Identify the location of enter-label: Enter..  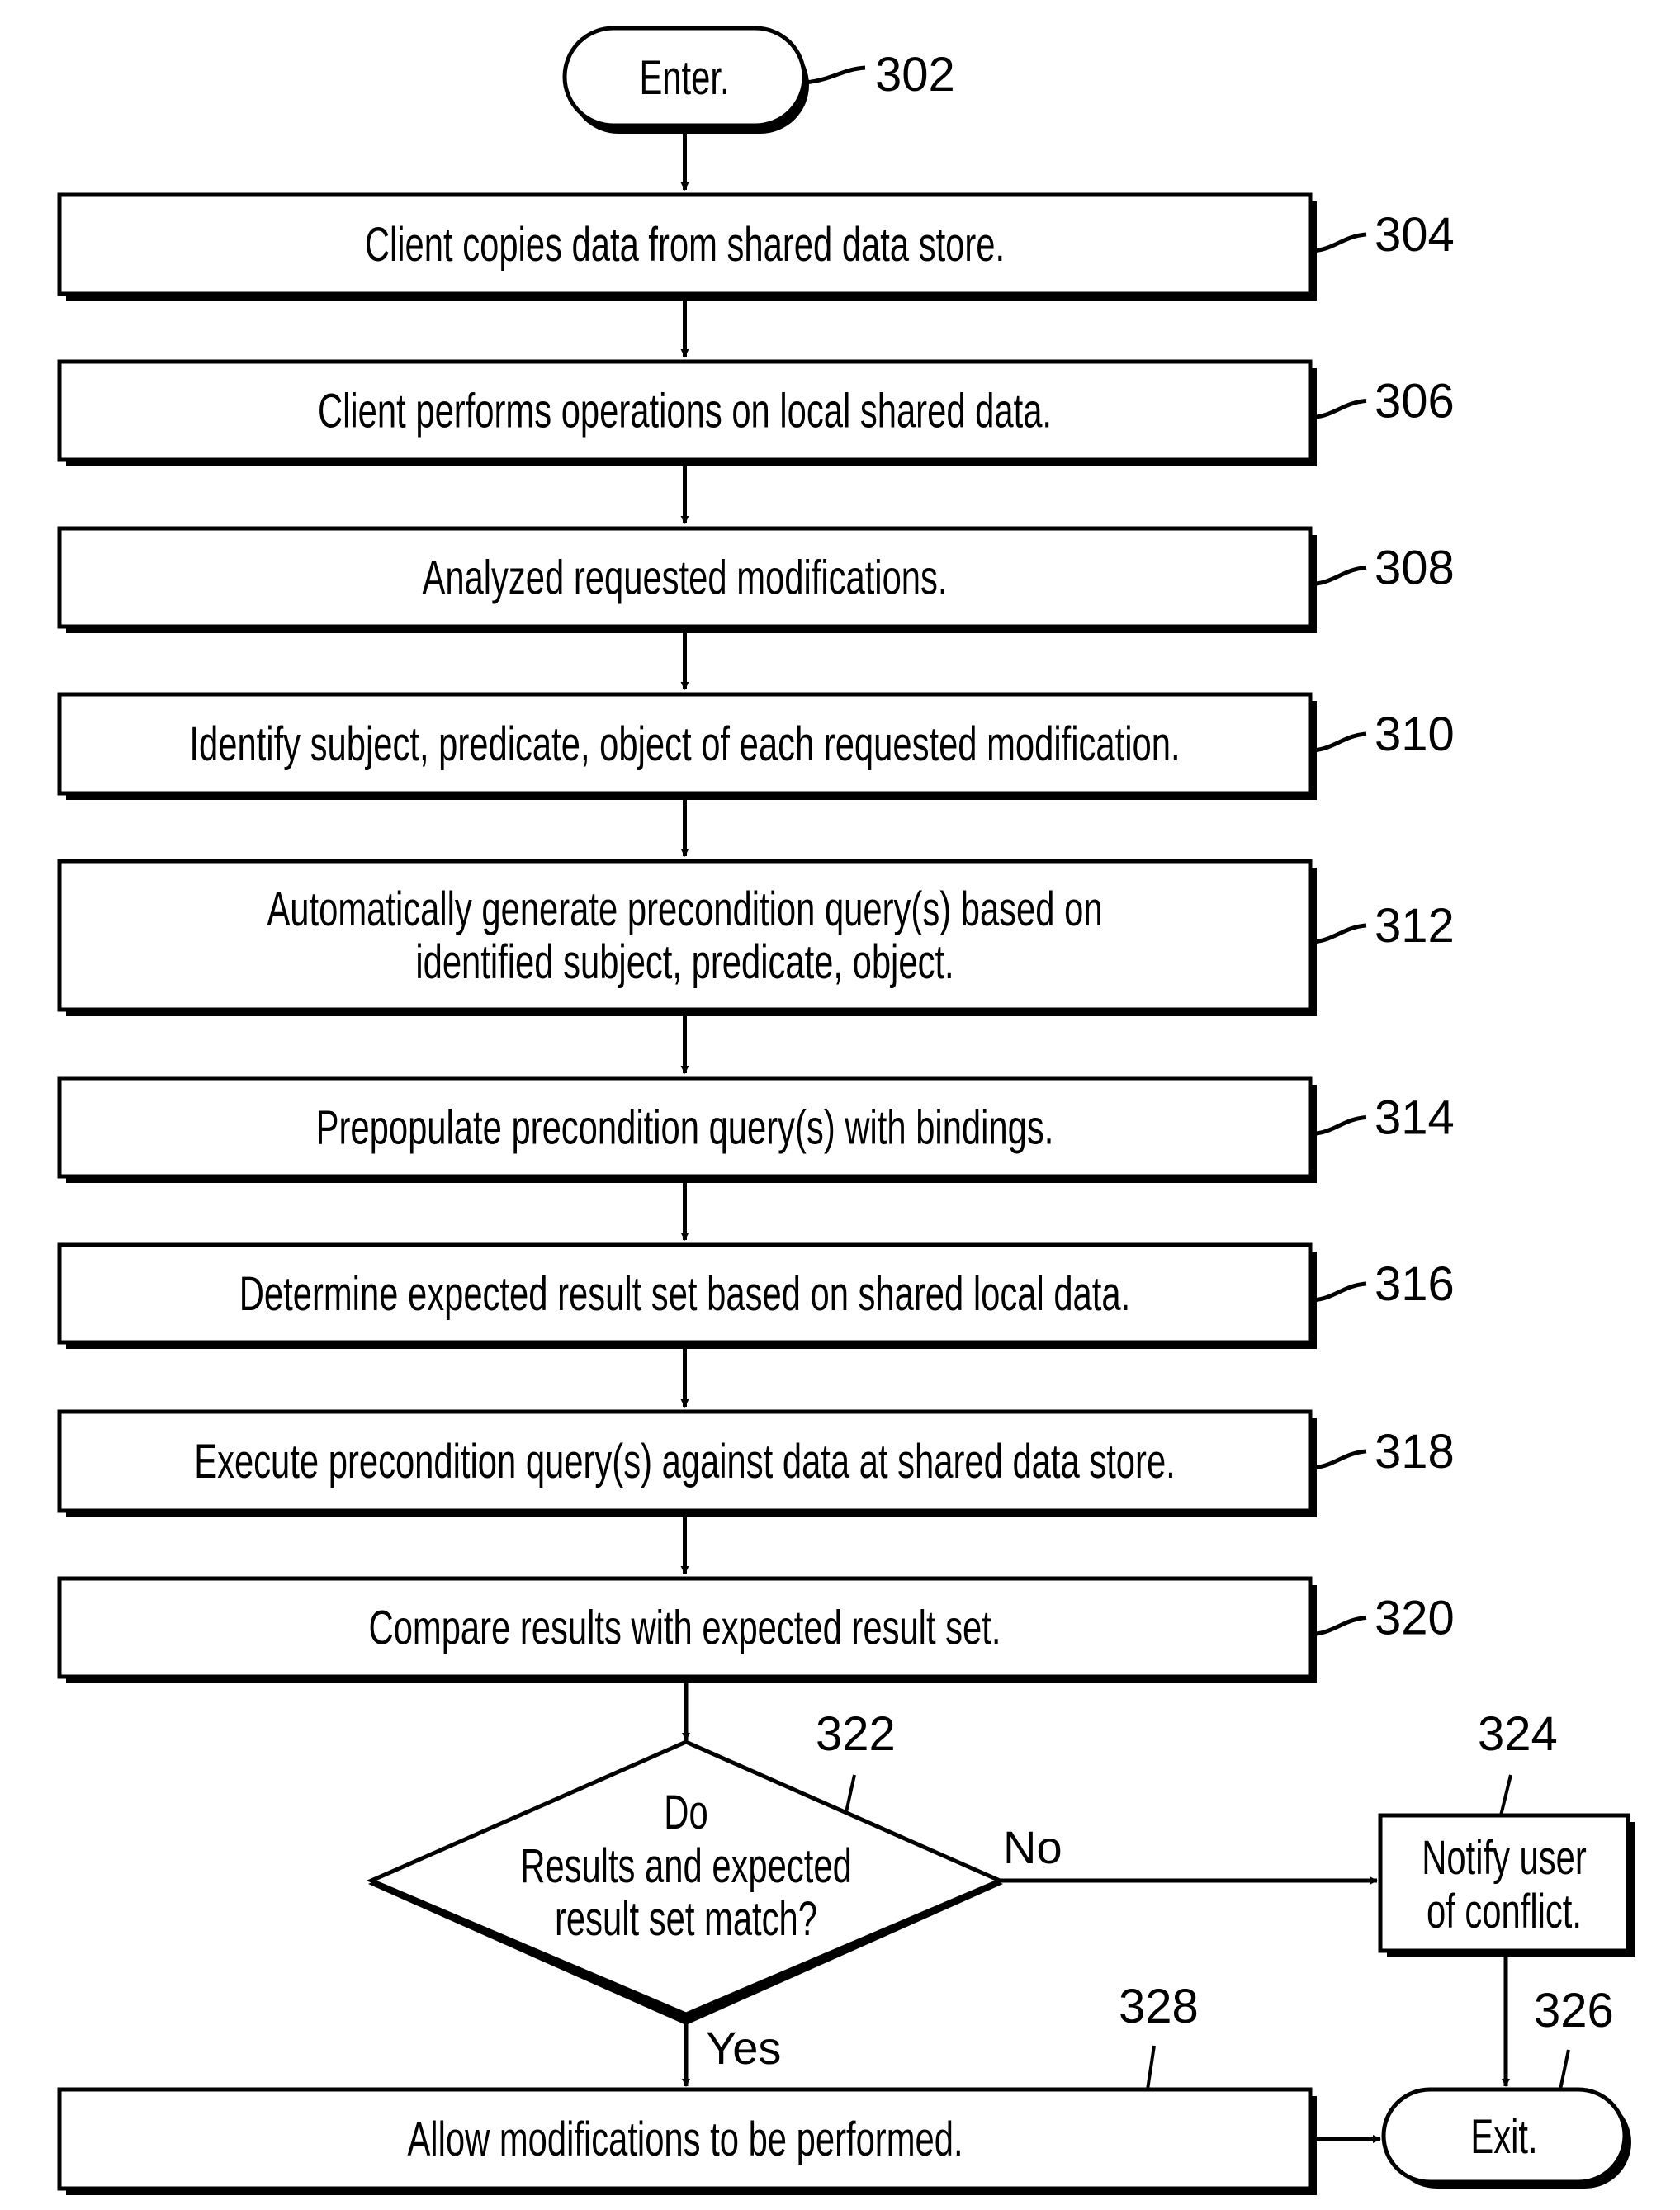
(684, 78).